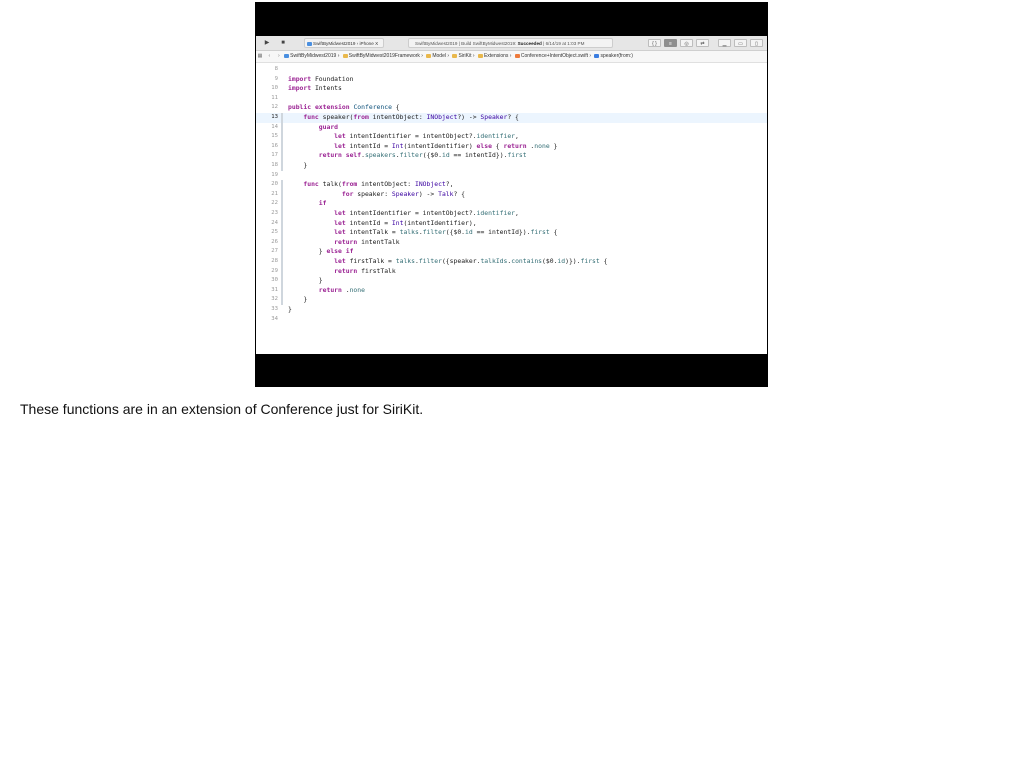 The image size is (1024, 764). I want to click on jumpbar-item-model: Model ›, so click(437, 56).